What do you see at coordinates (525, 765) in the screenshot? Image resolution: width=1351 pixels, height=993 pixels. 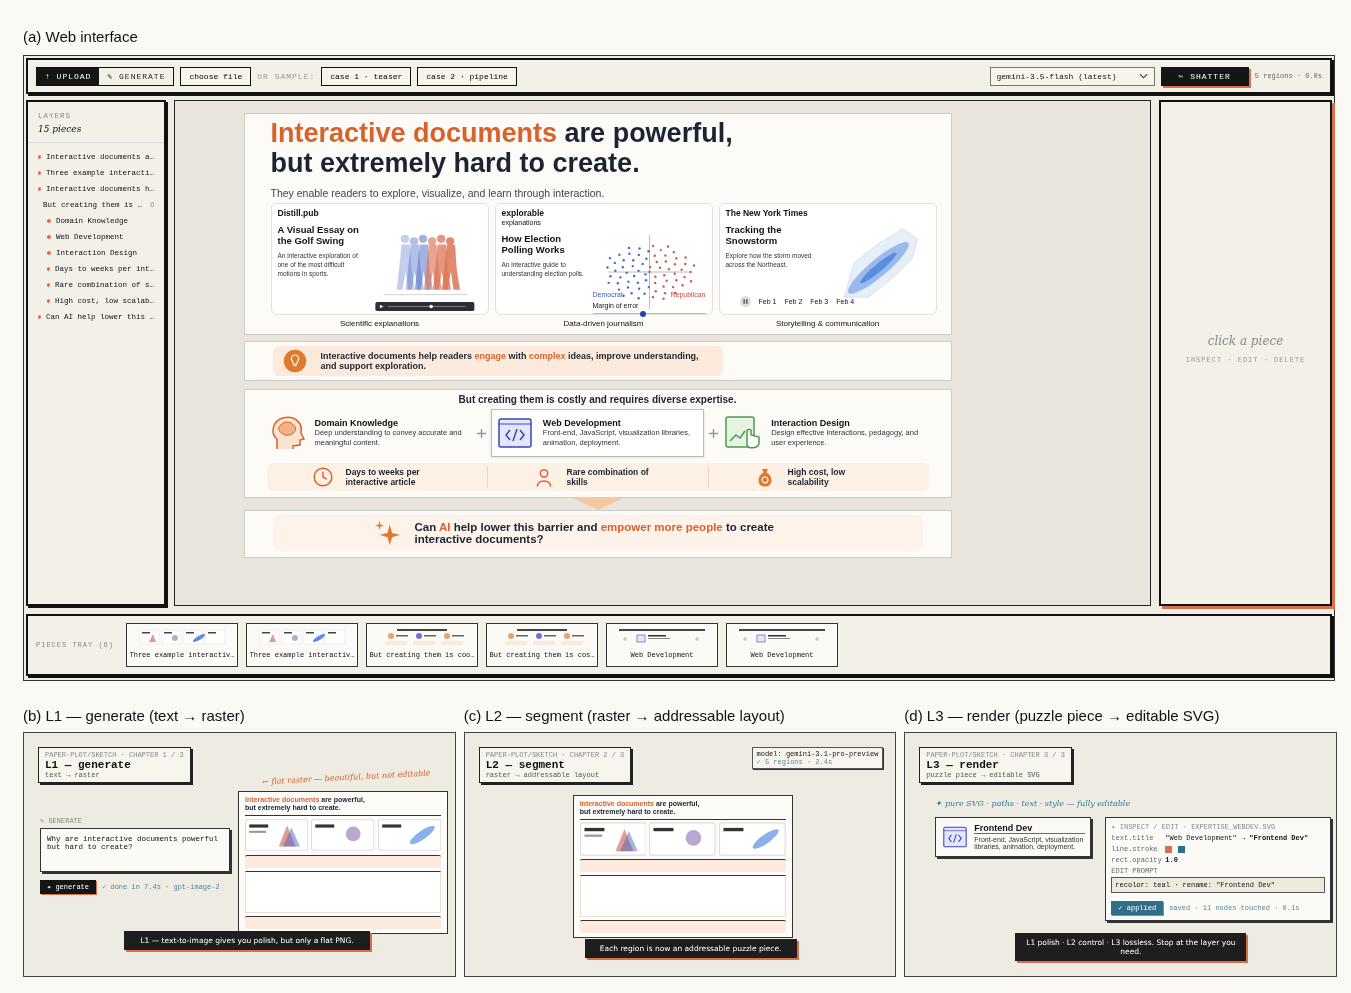 I see `chapter-title: L2 — segment` at bounding box center [525, 765].